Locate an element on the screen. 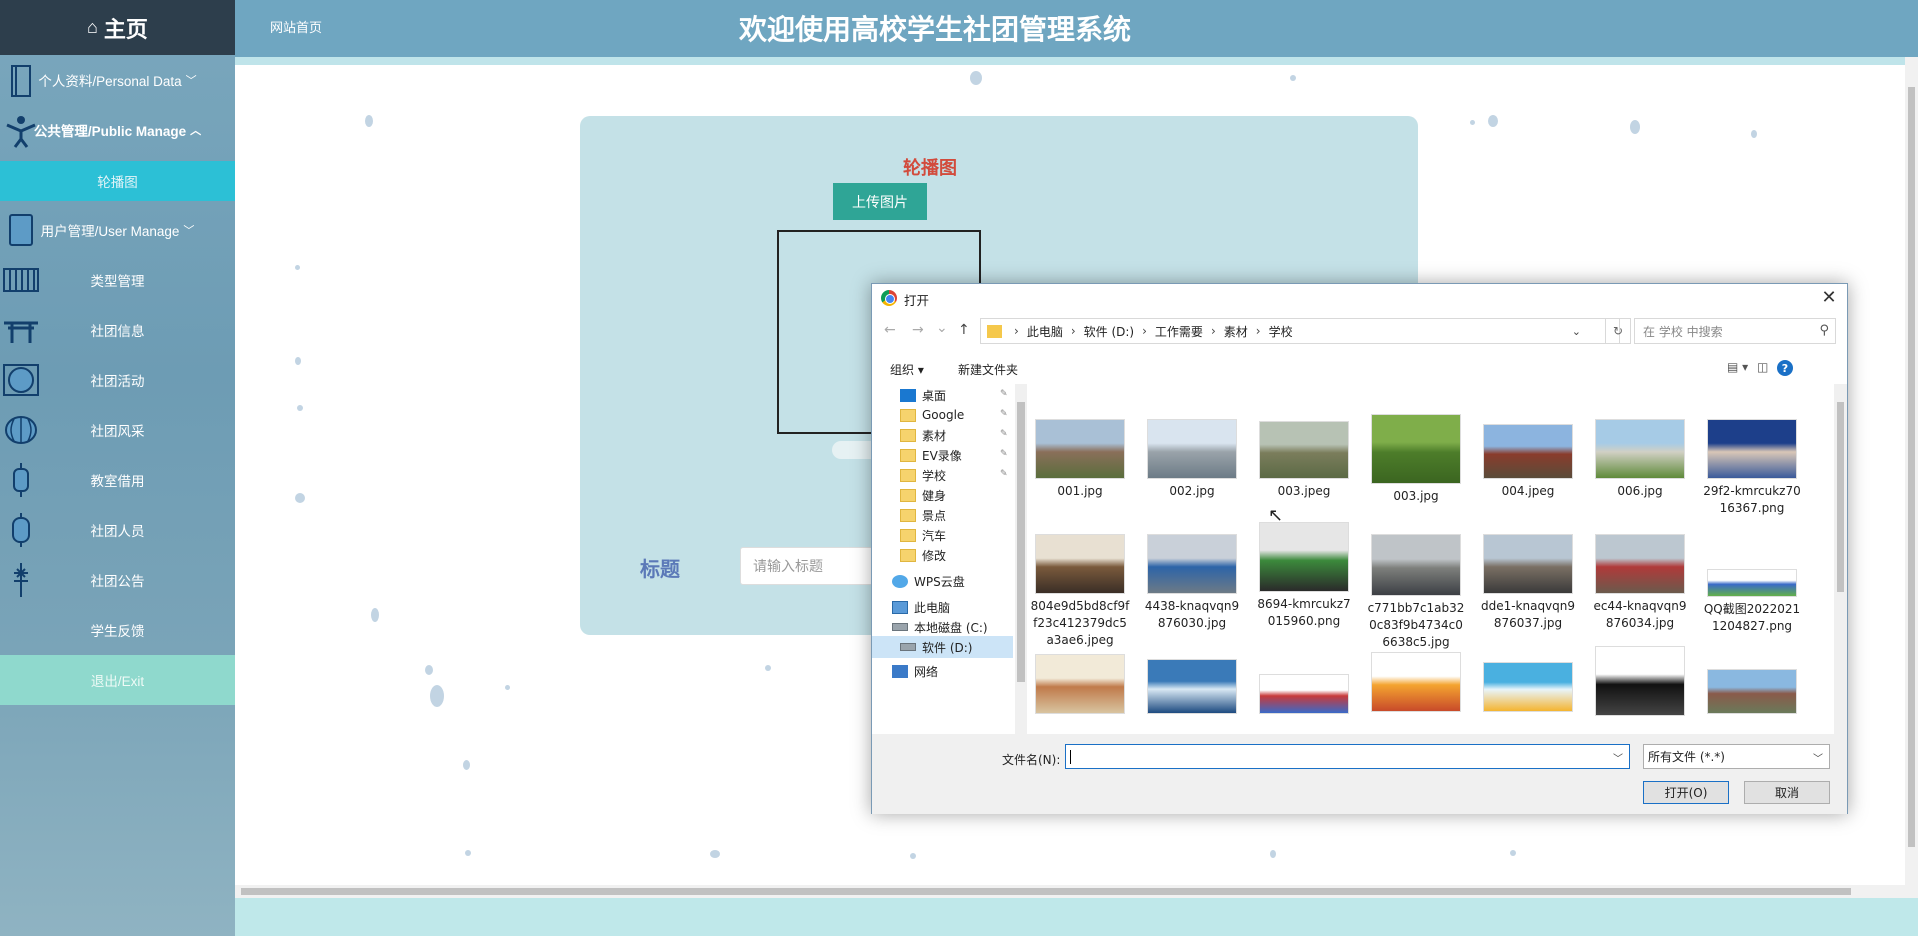 Image resolution: width=1918 pixels, height=936 pixels. nav-club-members: 社团人员 is located at coordinates (117, 530).